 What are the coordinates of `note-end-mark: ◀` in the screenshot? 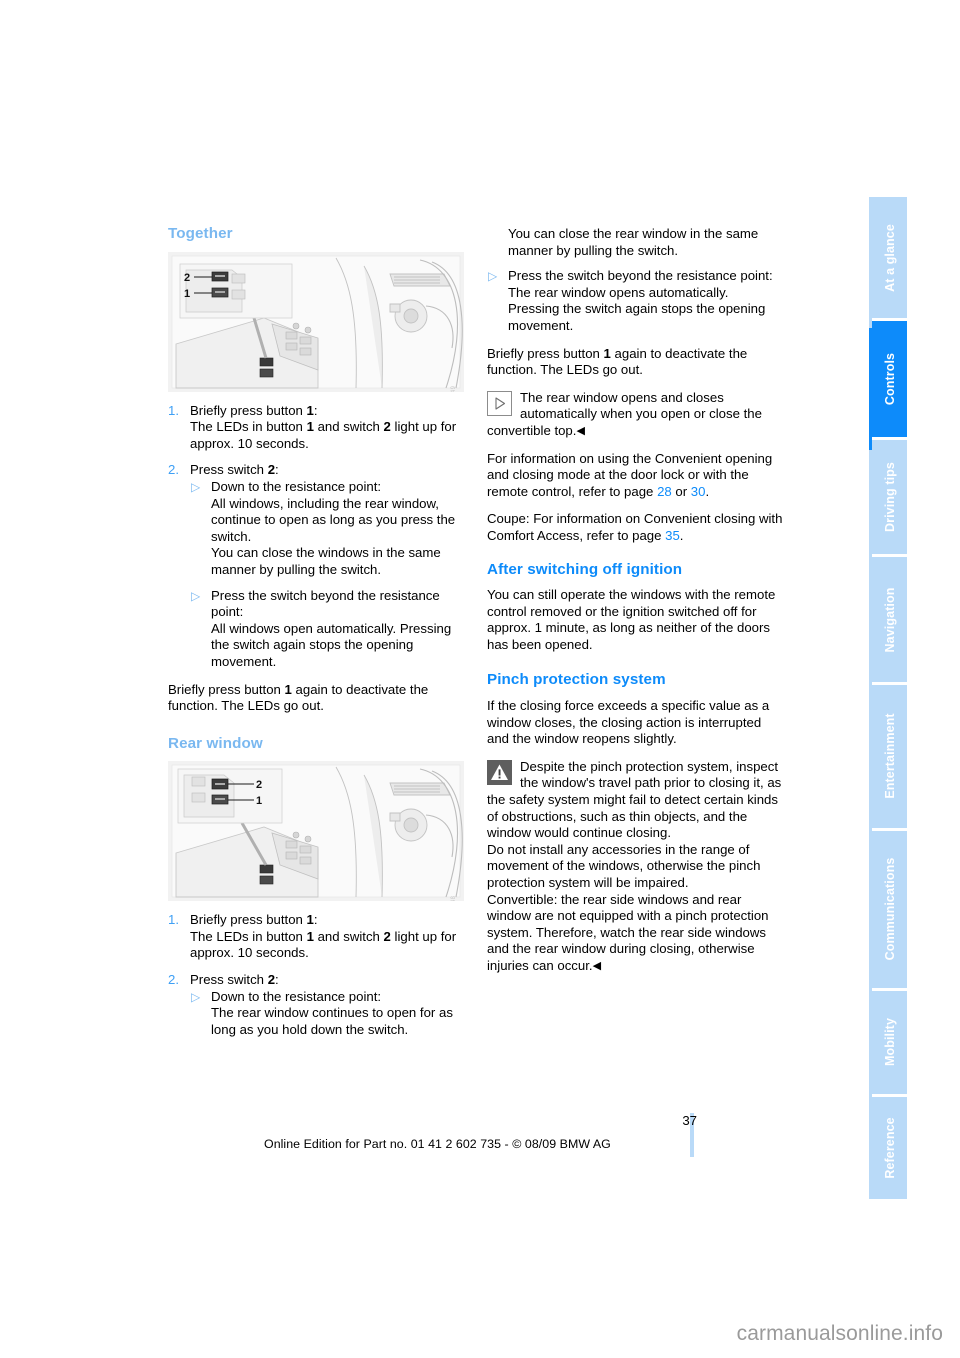 It's located at (580, 430).